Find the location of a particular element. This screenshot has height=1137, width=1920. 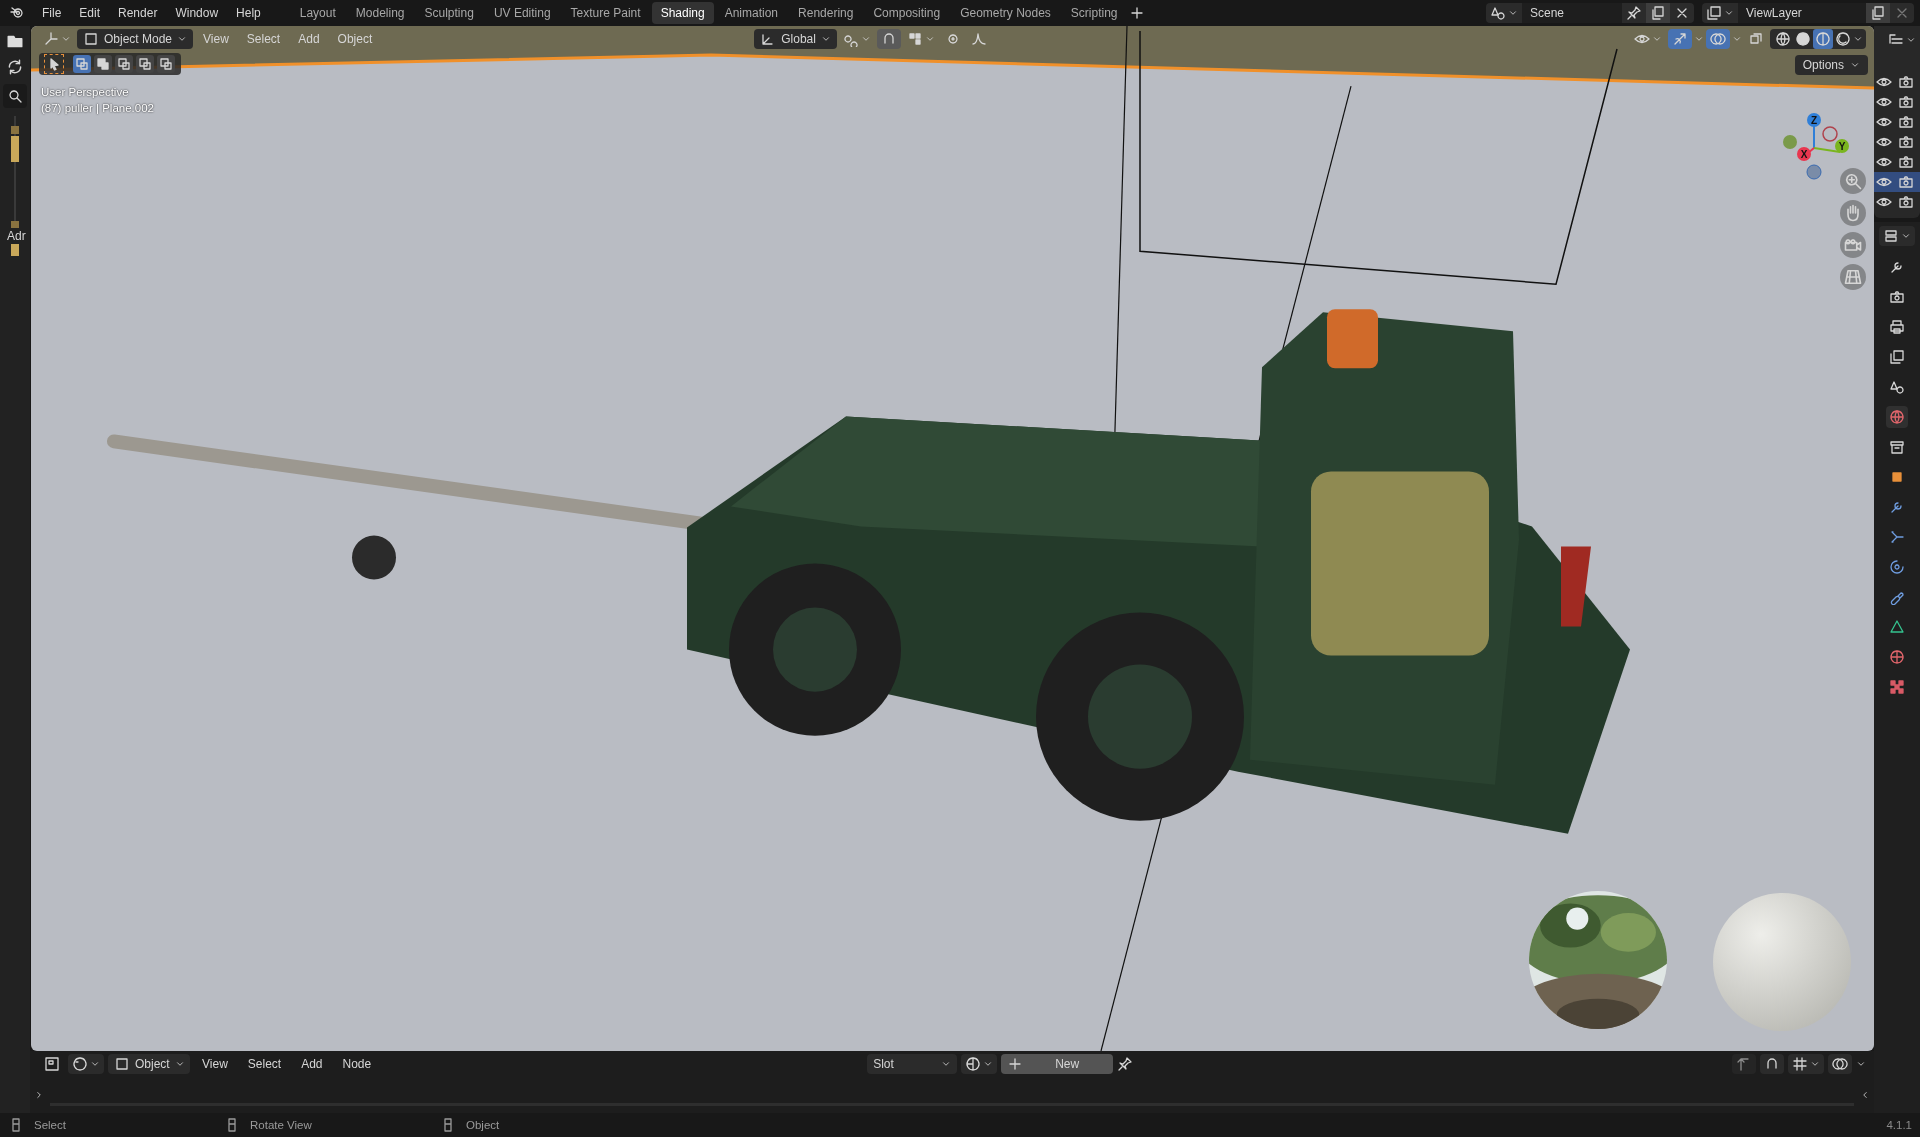

workspace-tab: Scripting is located at coordinates (1094, 13).